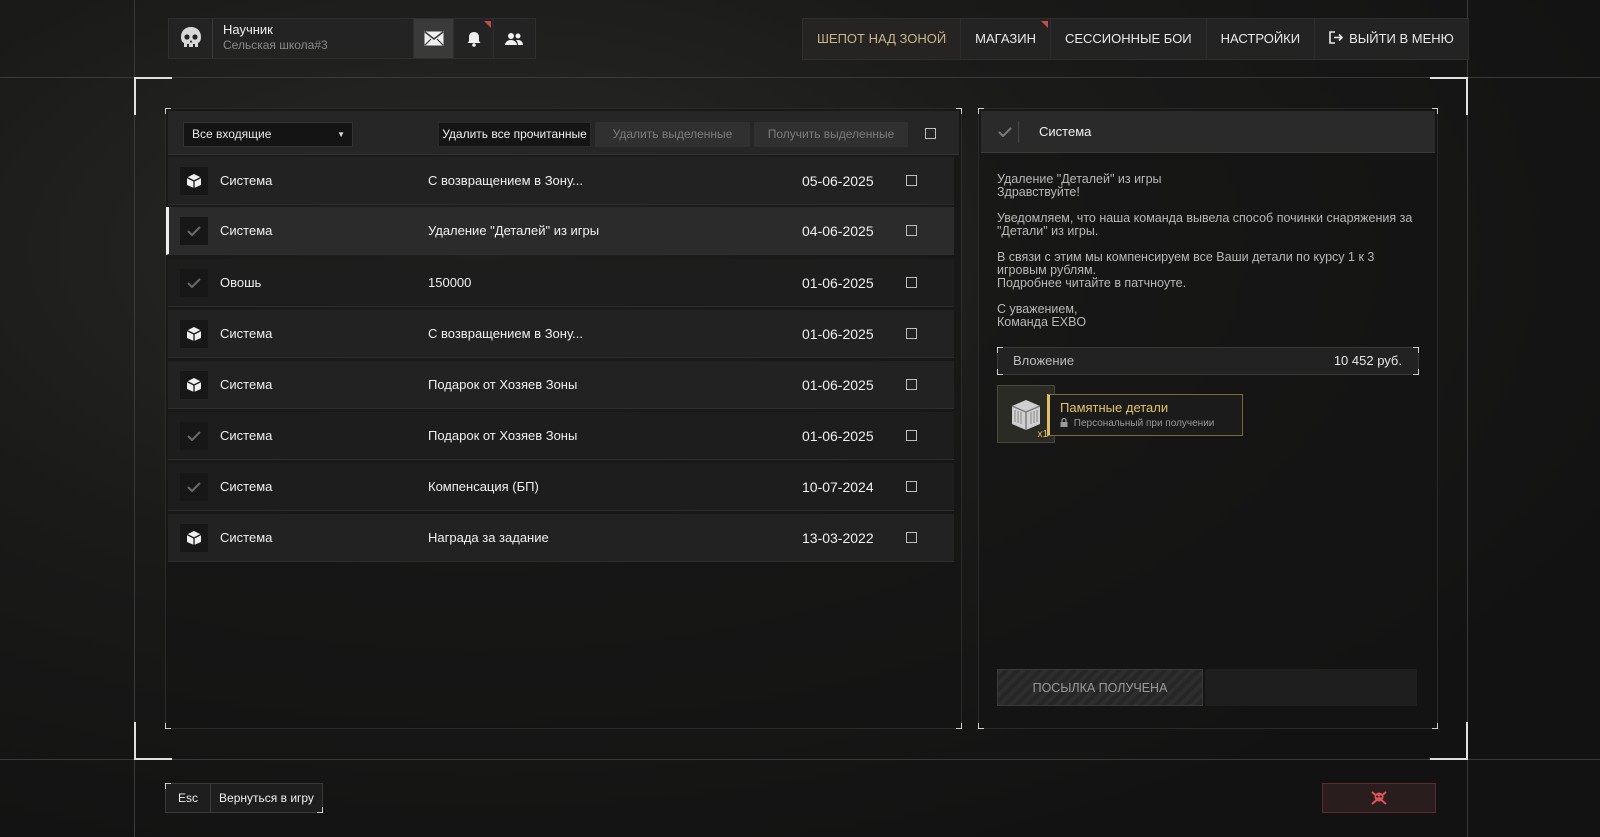 This screenshot has width=1600, height=837. Describe the element at coordinates (561, 283) in the screenshot. I see `mail-row: Овошь 150000 01-06-2025` at that location.